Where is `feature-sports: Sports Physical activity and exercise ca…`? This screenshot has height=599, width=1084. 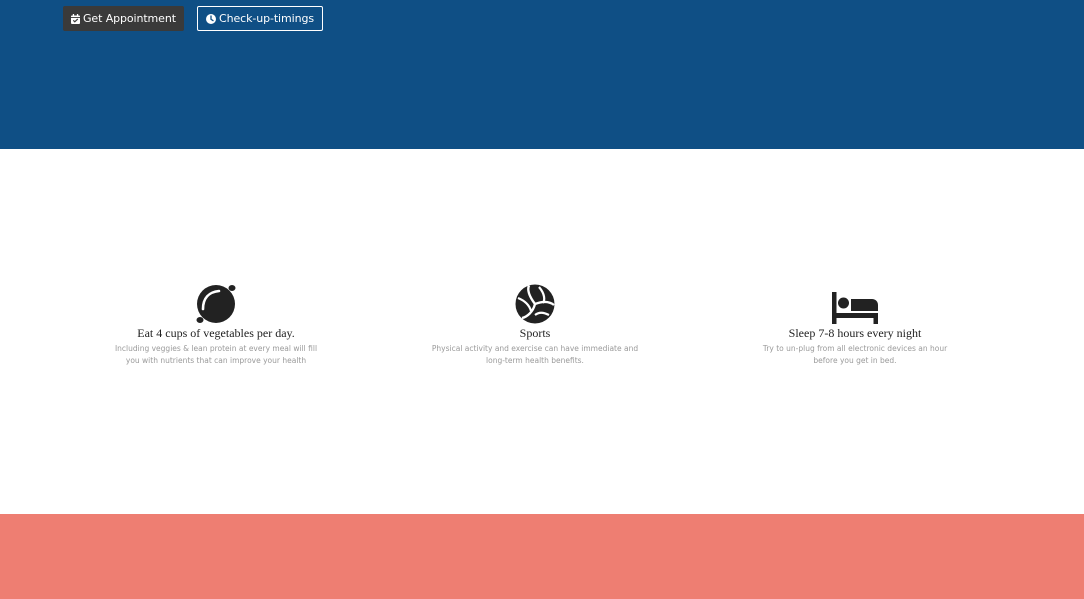
feature-sports: Sports Physical activity and exercise ca… is located at coordinates (535, 325).